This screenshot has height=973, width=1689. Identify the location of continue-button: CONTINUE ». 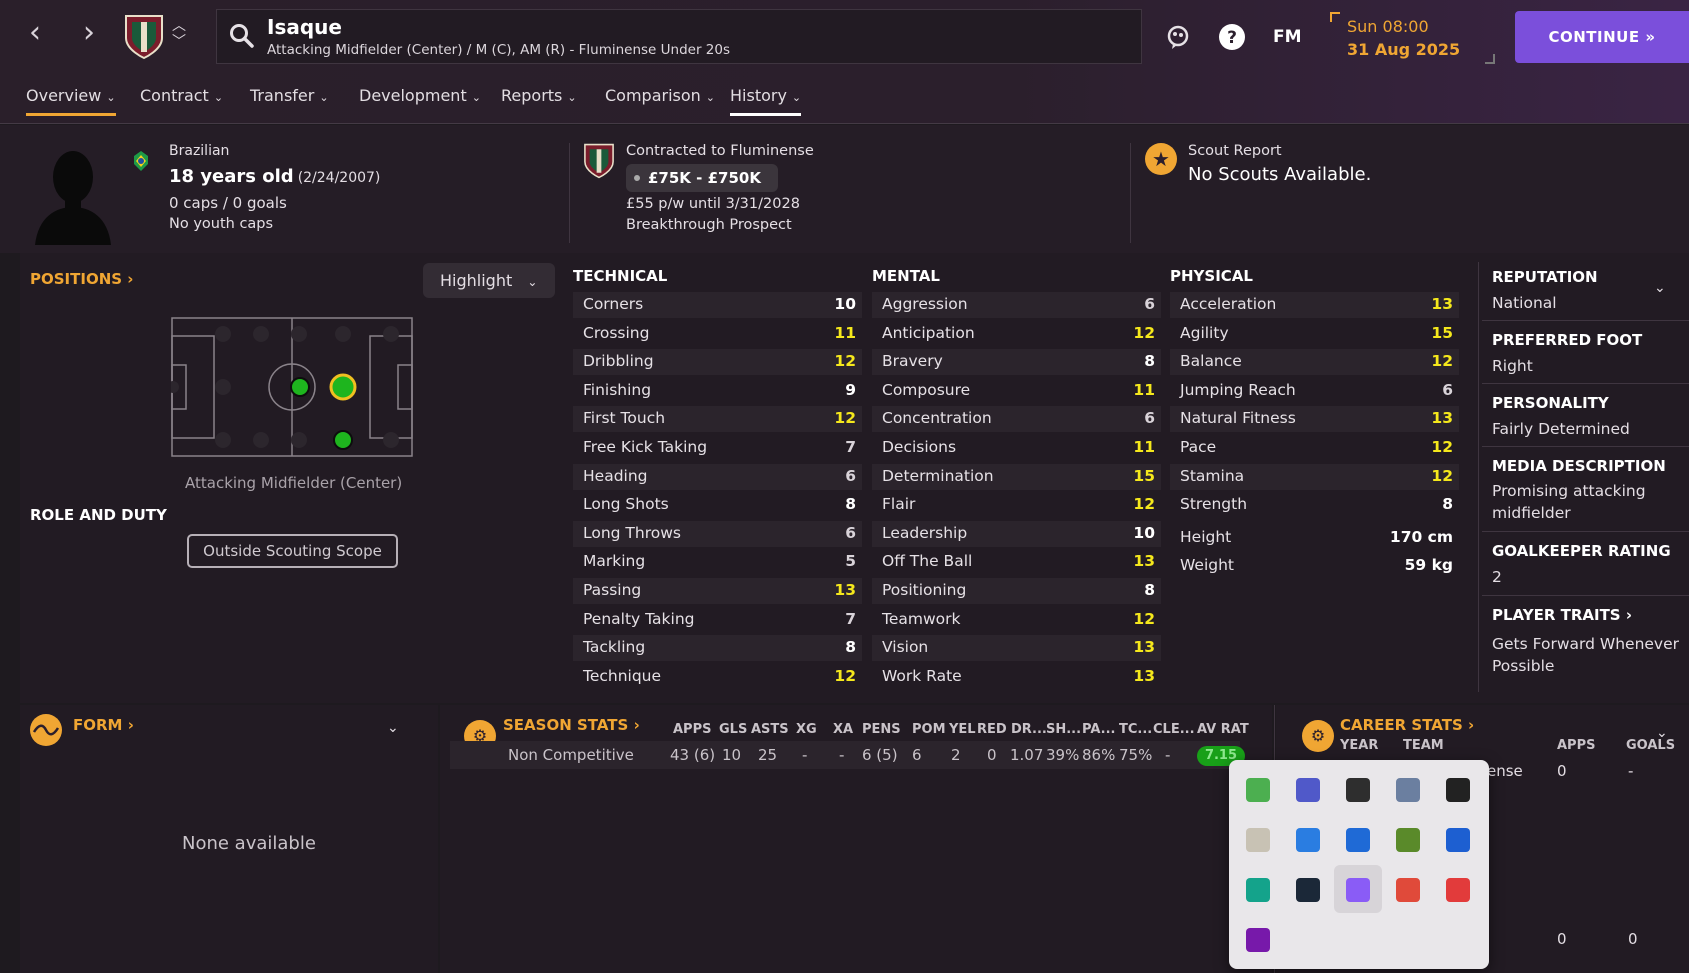
(1602, 37).